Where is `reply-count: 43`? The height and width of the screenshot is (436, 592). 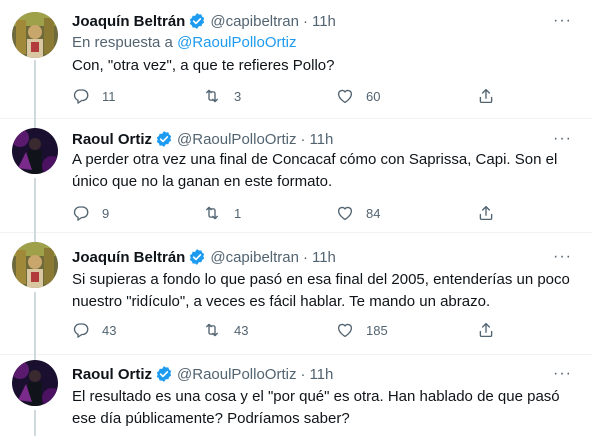
reply-count: 43 is located at coordinates (109, 330).